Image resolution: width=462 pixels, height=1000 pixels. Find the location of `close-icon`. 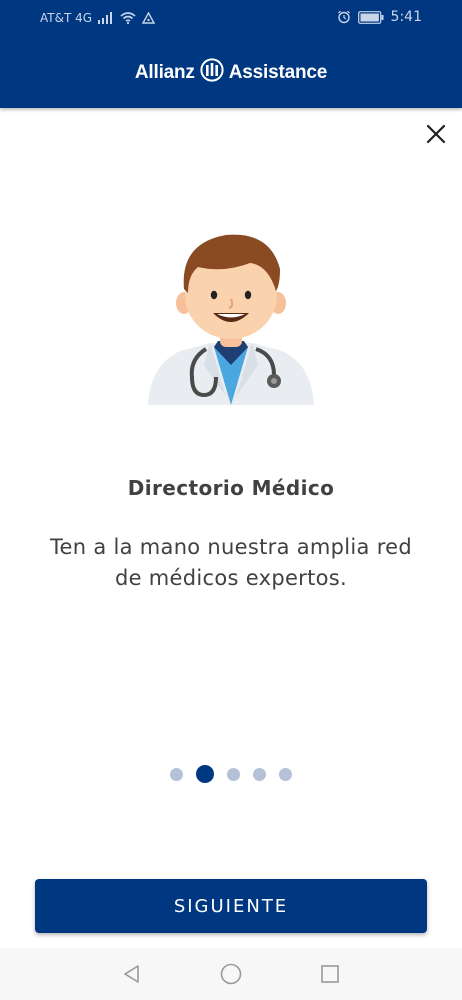

close-icon is located at coordinates (436, 134).